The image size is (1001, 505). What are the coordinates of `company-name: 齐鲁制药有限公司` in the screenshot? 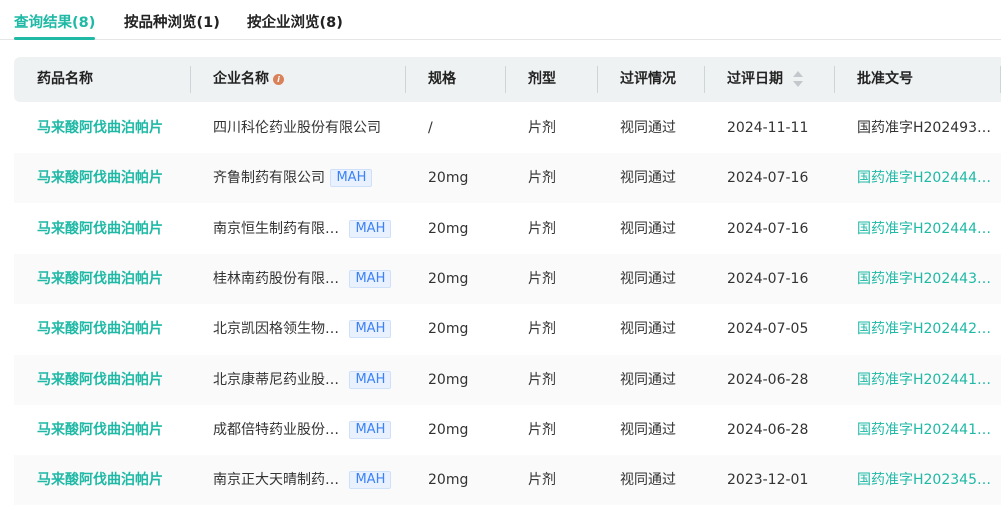 It's located at (269, 178).